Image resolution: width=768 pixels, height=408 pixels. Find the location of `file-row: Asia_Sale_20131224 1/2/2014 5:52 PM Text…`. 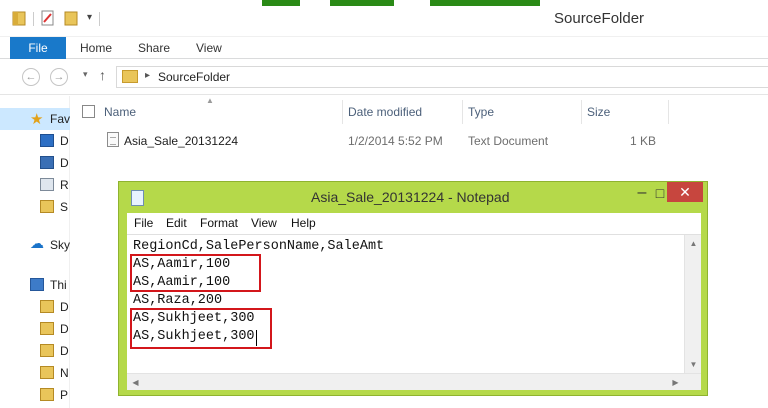

file-row: Asia_Sale_20131224 1/2/2014 5:52 PM Text… is located at coordinates (419, 139).